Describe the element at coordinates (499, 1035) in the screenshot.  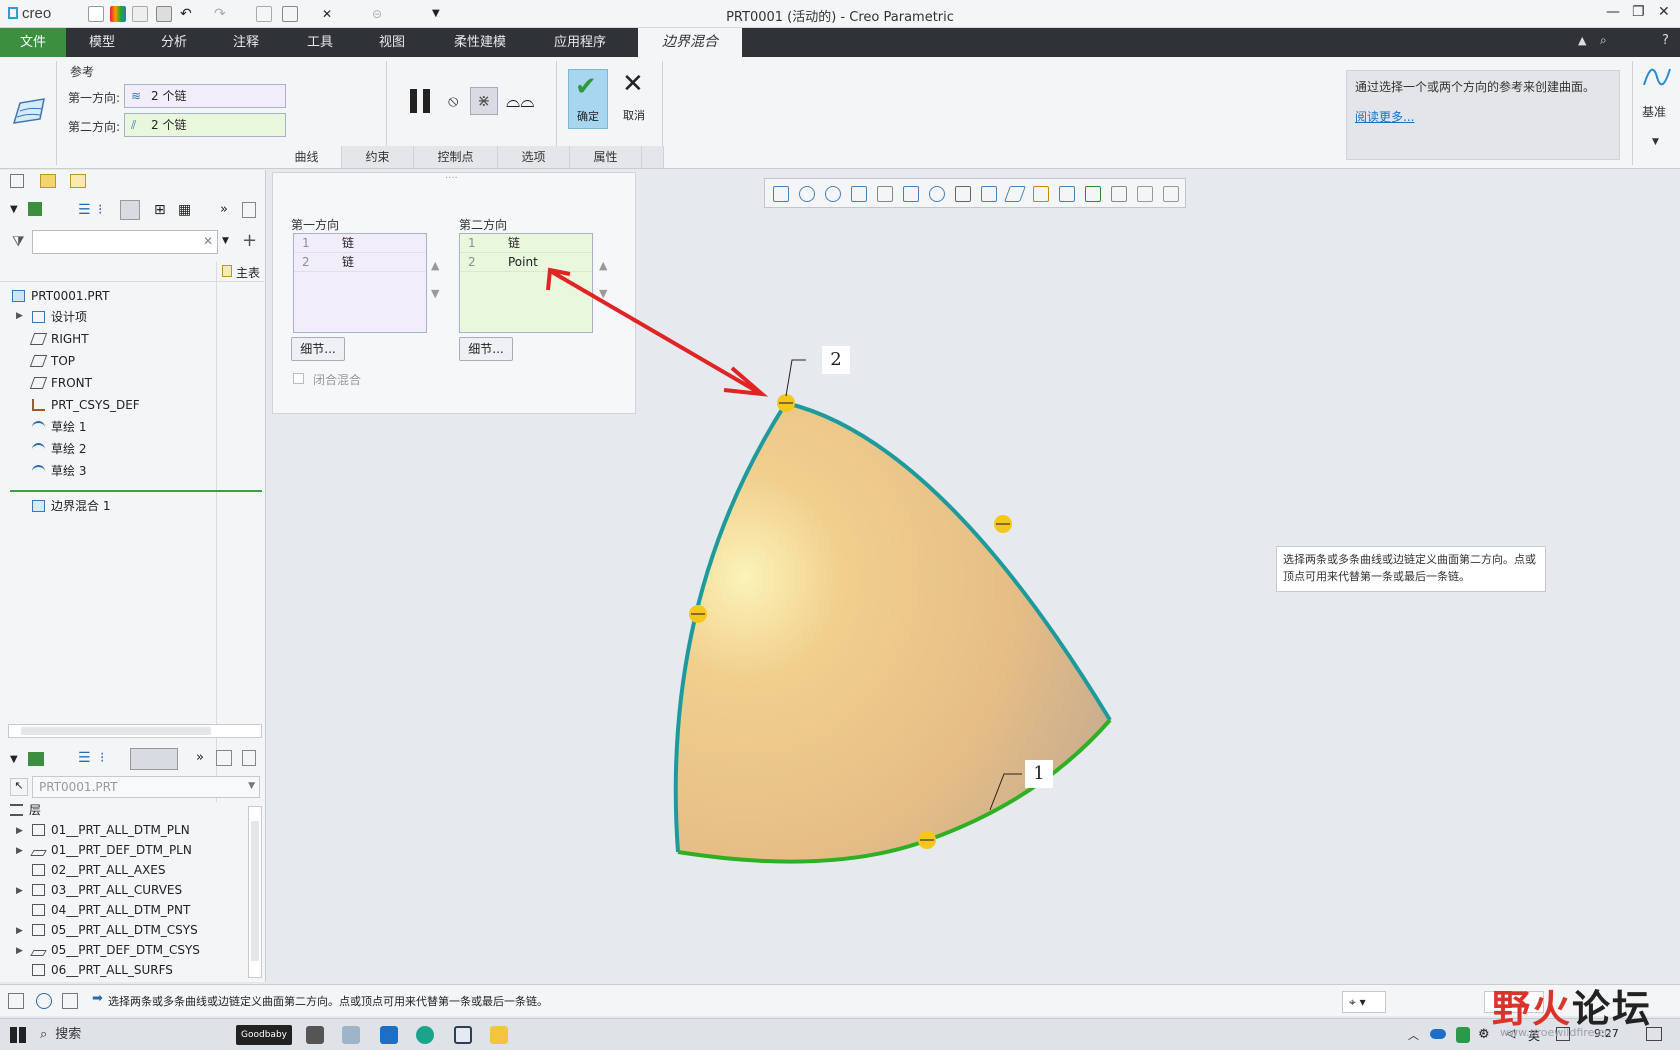
I see `file-explorer-icon` at that location.